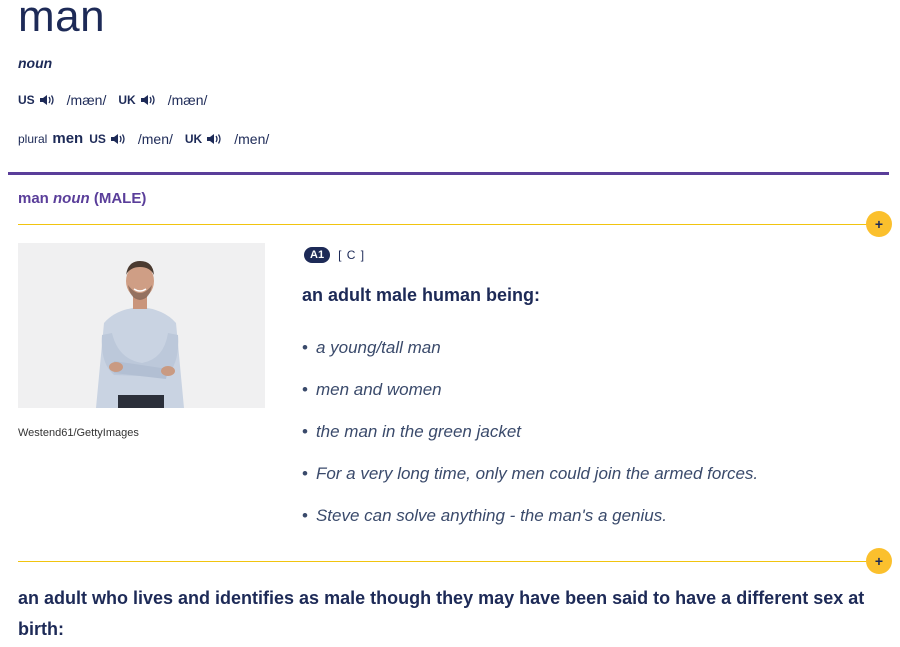 The height and width of the screenshot is (647, 900). What do you see at coordinates (378, 389) in the screenshot?
I see `example-text: men and women` at bounding box center [378, 389].